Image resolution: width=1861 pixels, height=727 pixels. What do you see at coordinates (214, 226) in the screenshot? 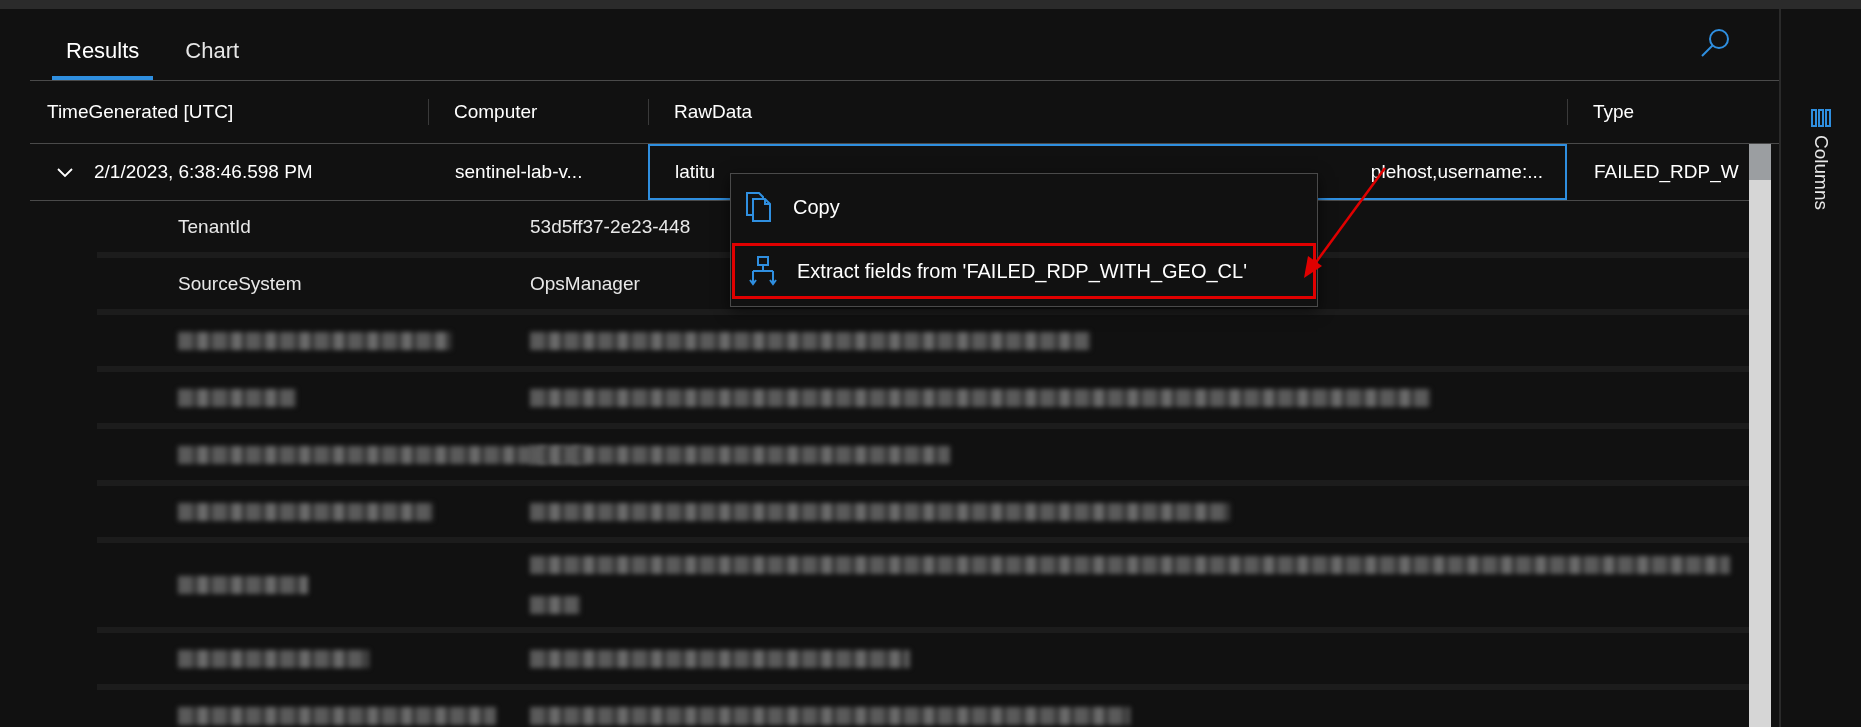
I see `field-name: TenantId` at bounding box center [214, 226].